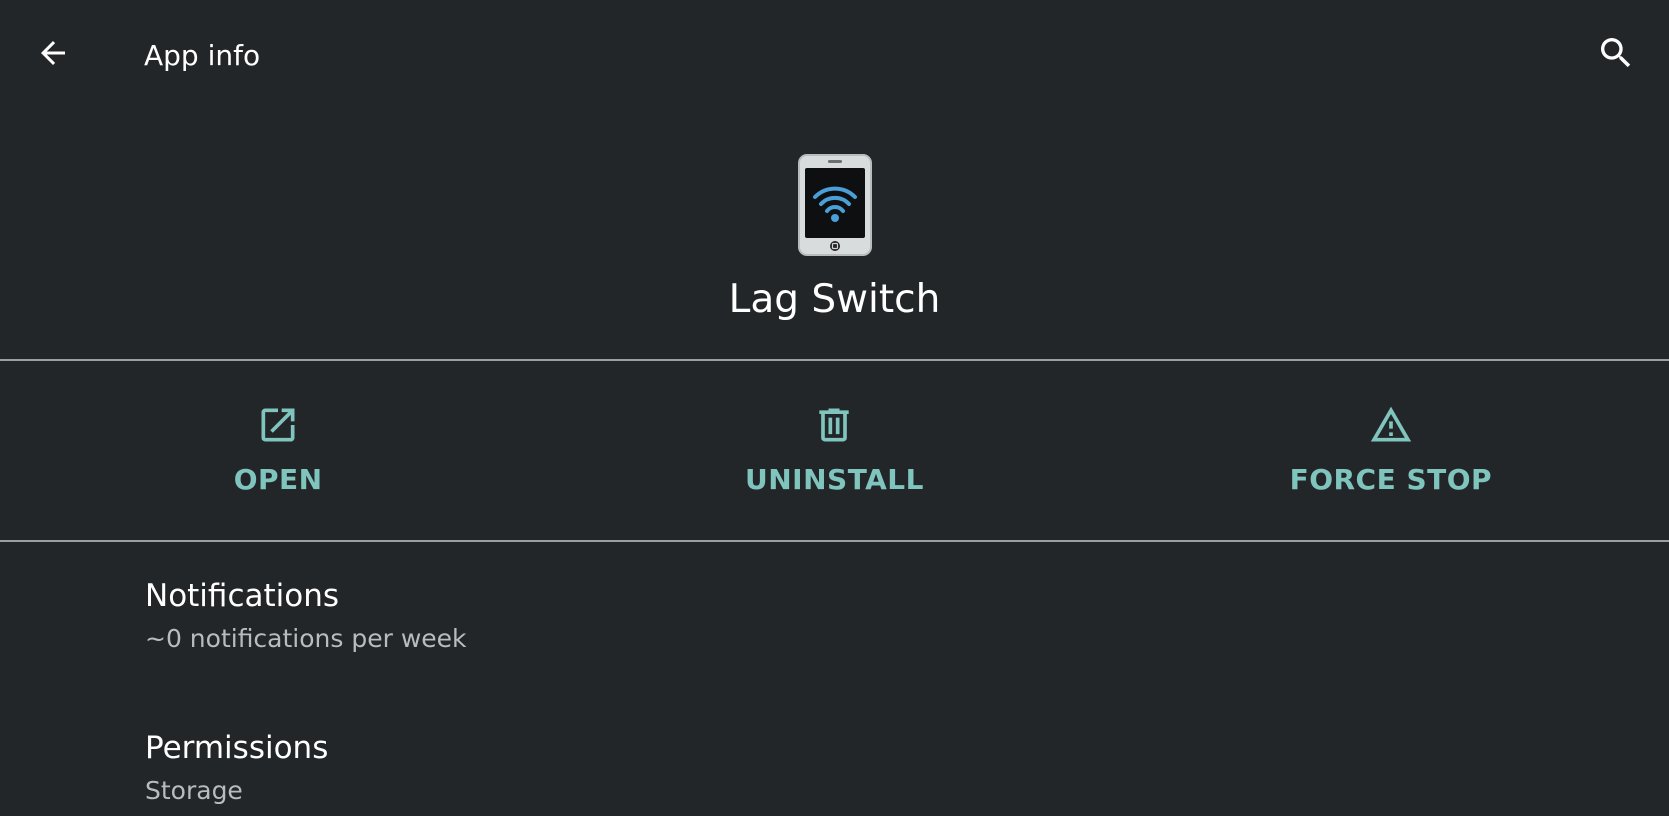 Image resolution: width=1669 pixels, height=816 pixels. I want to click on search-icon, so click(1616, 53).